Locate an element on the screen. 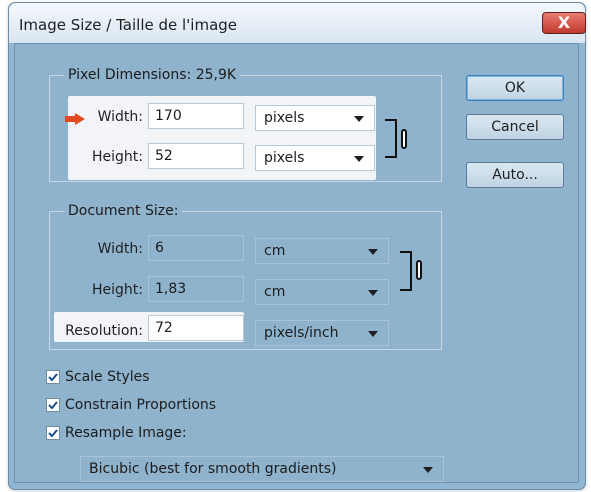  document-size-title: Document Size: is located at coordinates (123, 211).